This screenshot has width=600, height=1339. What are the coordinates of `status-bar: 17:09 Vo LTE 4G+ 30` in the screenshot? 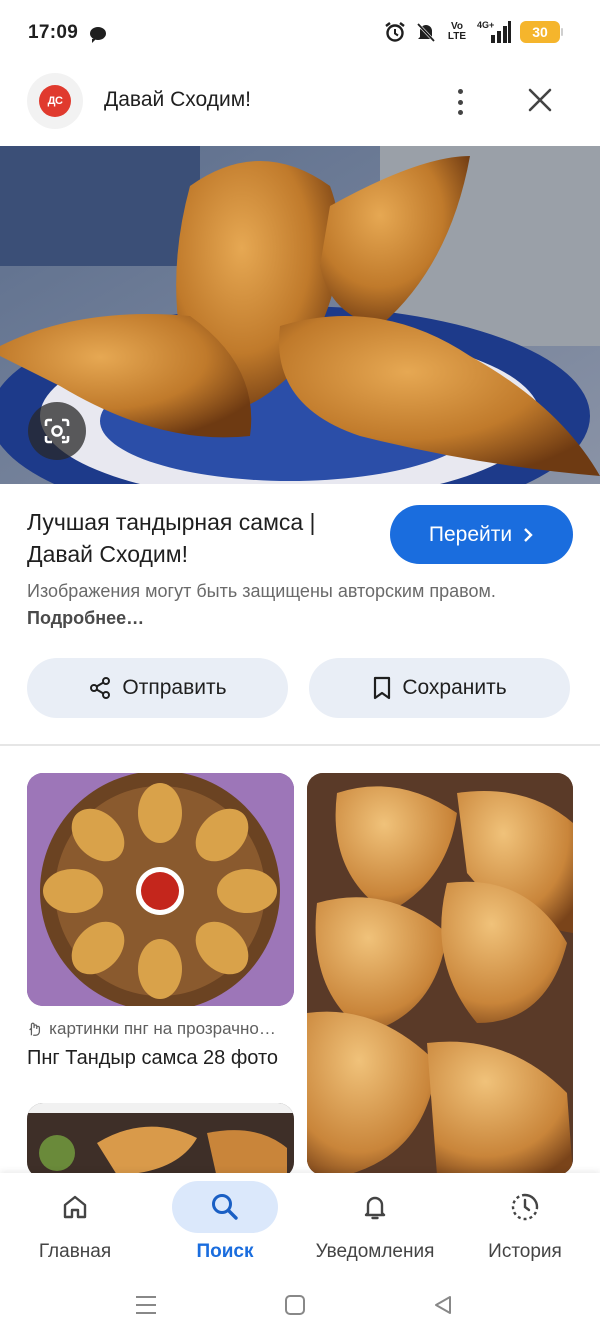 It's located at (300, 33).